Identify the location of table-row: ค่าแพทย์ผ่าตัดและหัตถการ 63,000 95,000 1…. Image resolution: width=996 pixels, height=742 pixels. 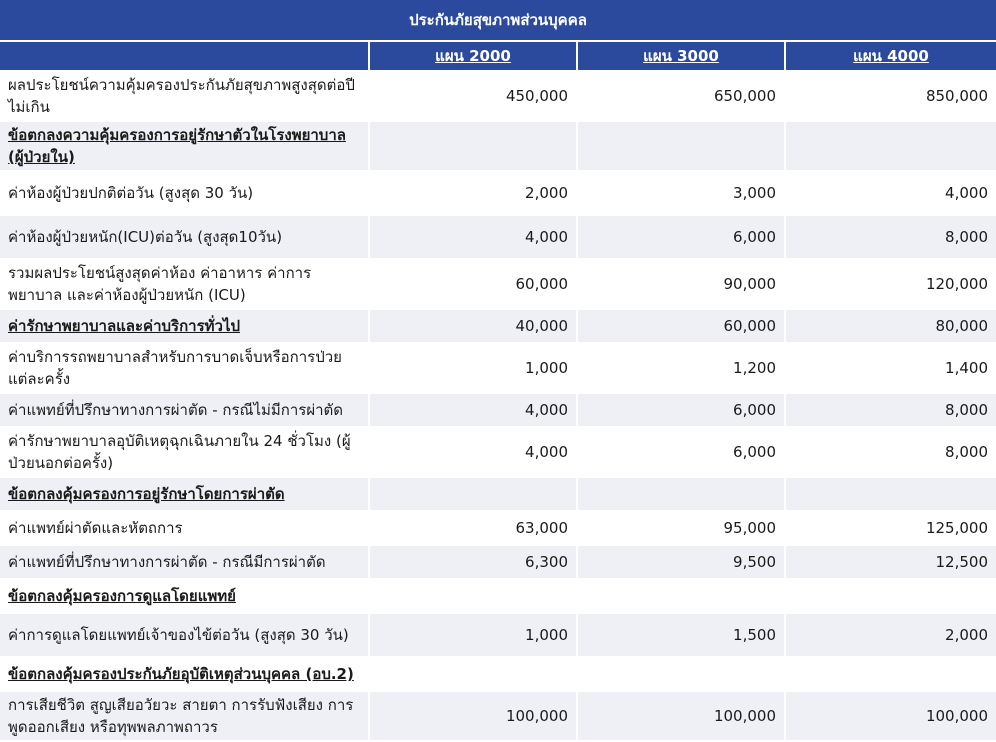
(498, 529).